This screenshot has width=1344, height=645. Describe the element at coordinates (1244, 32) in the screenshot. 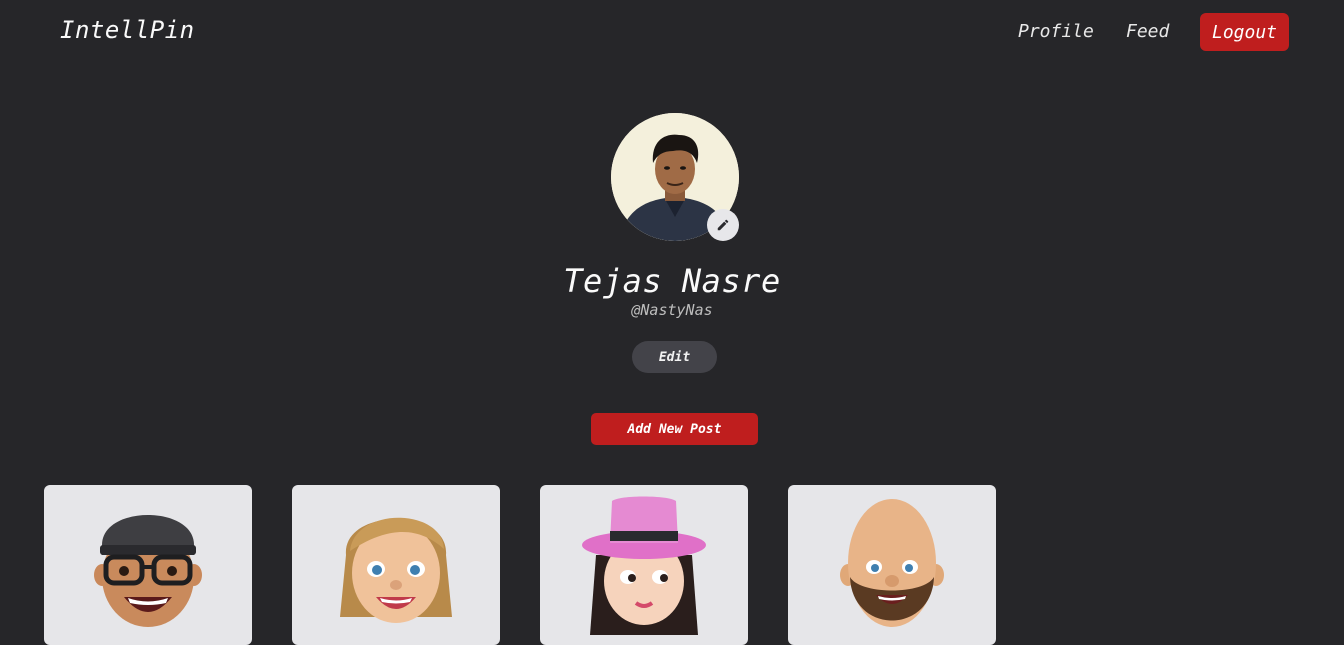

I see `logout-button: Logout` at that location.